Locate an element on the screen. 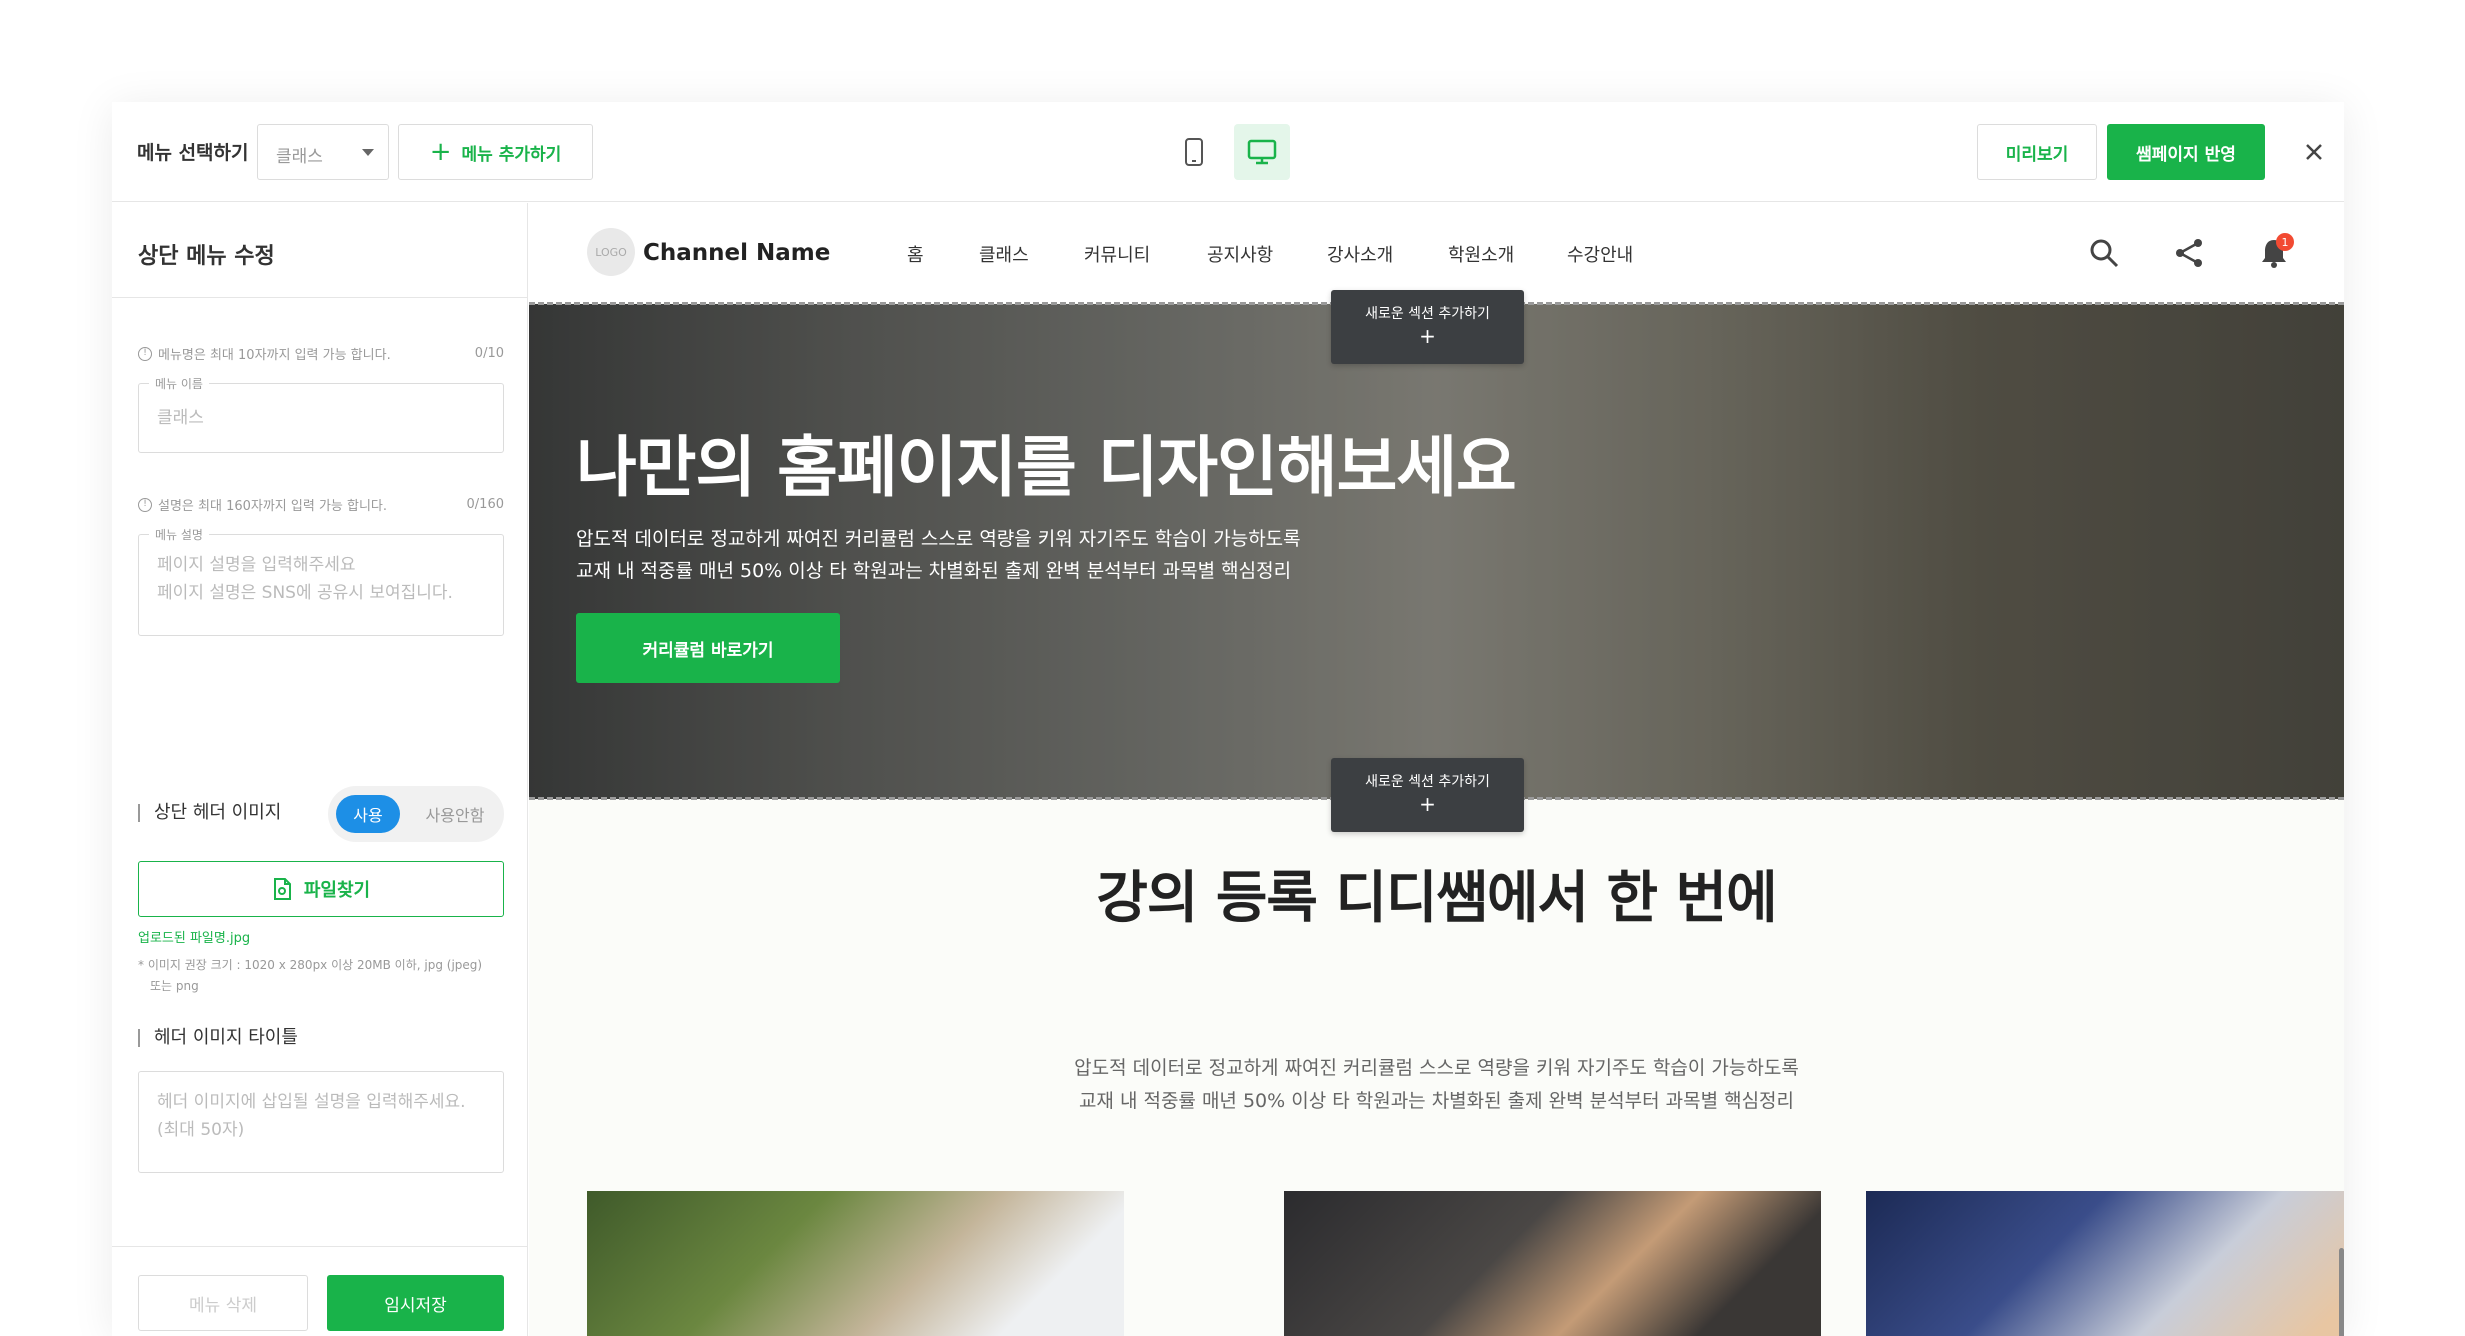 The width and height of the screenshot is (2465, 1336). share-icon is located at coordinates (2189, 253).